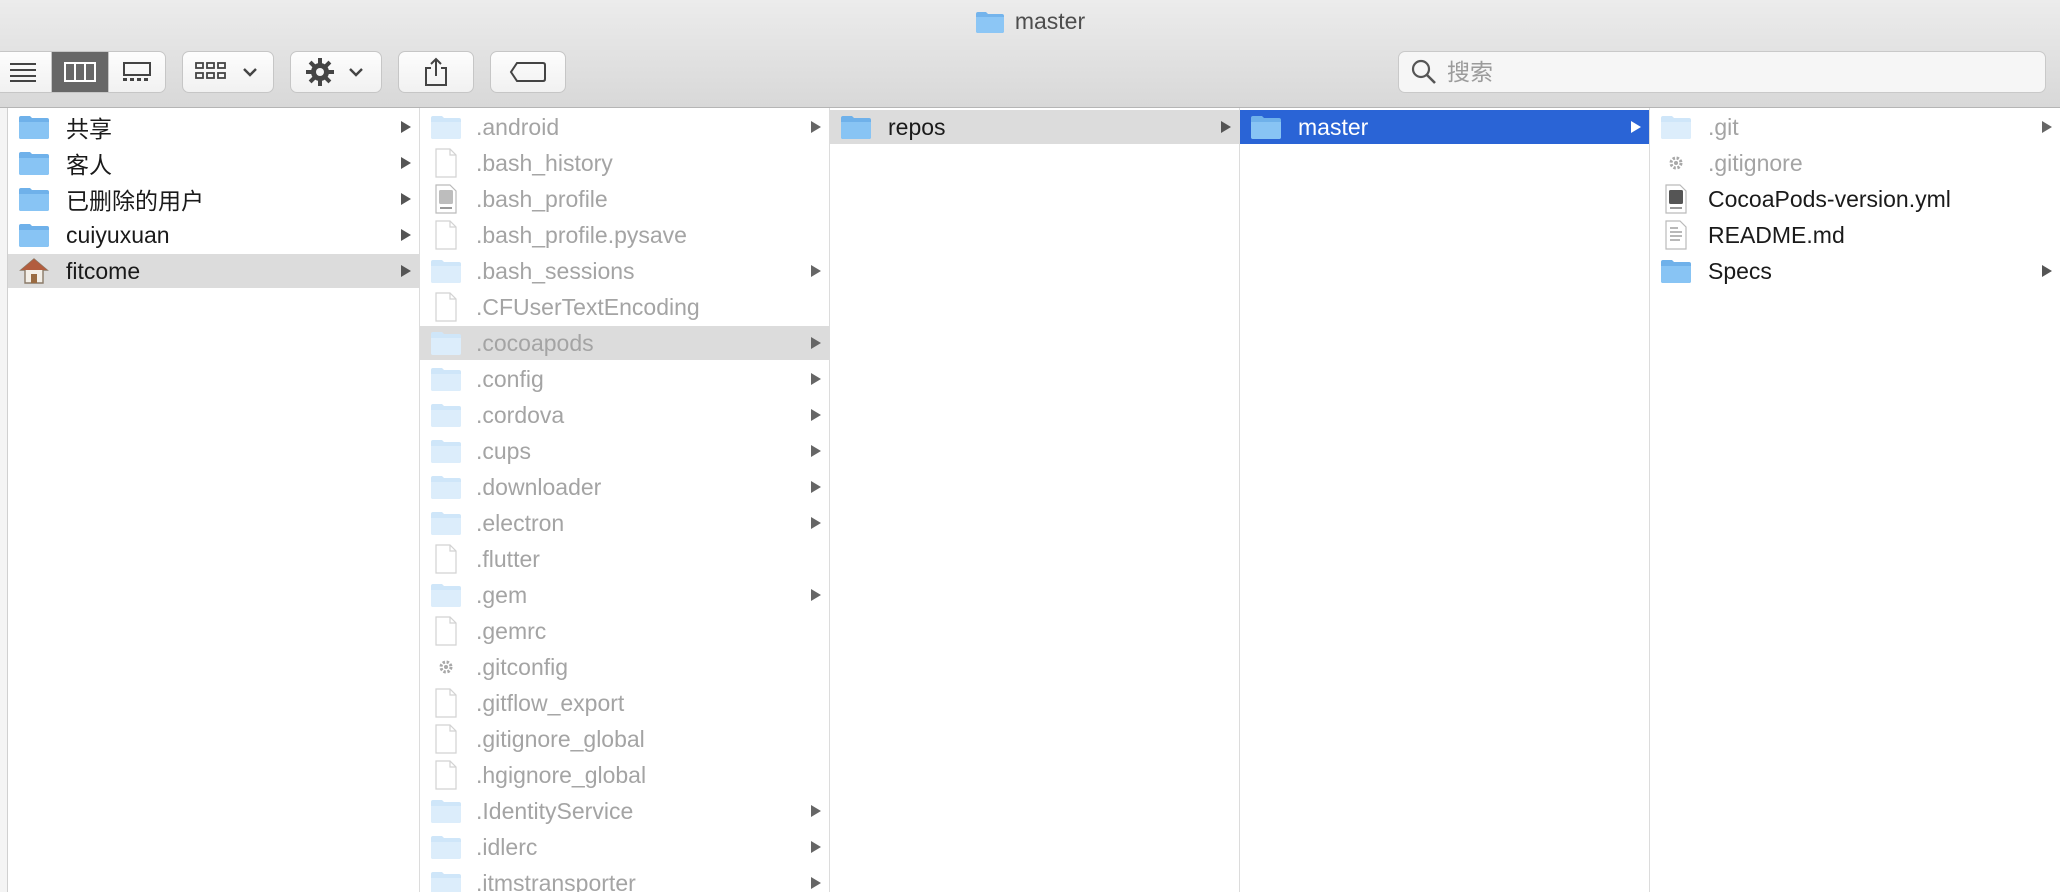  I want to click on list-item: CocoaPods-version.yml, so click(1855, 199).